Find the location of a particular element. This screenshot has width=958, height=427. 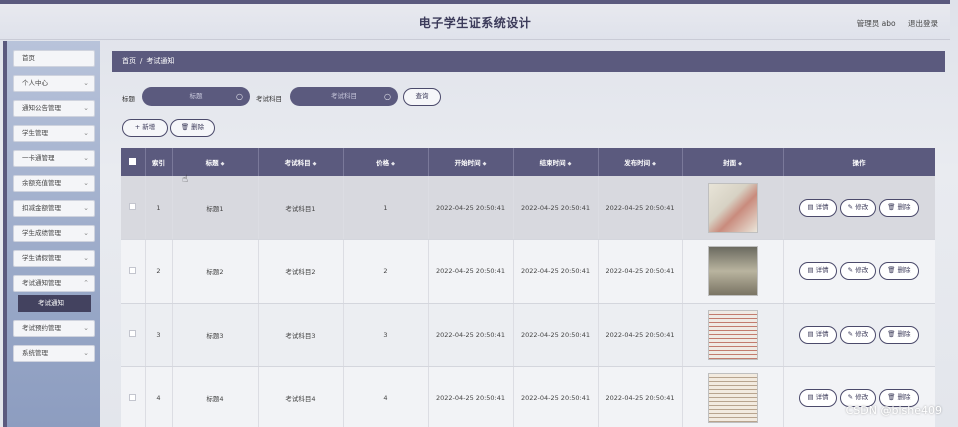

sidebar-item-deduction: 扣减金额管理 ⌄ is located at coordinates (54, 208).